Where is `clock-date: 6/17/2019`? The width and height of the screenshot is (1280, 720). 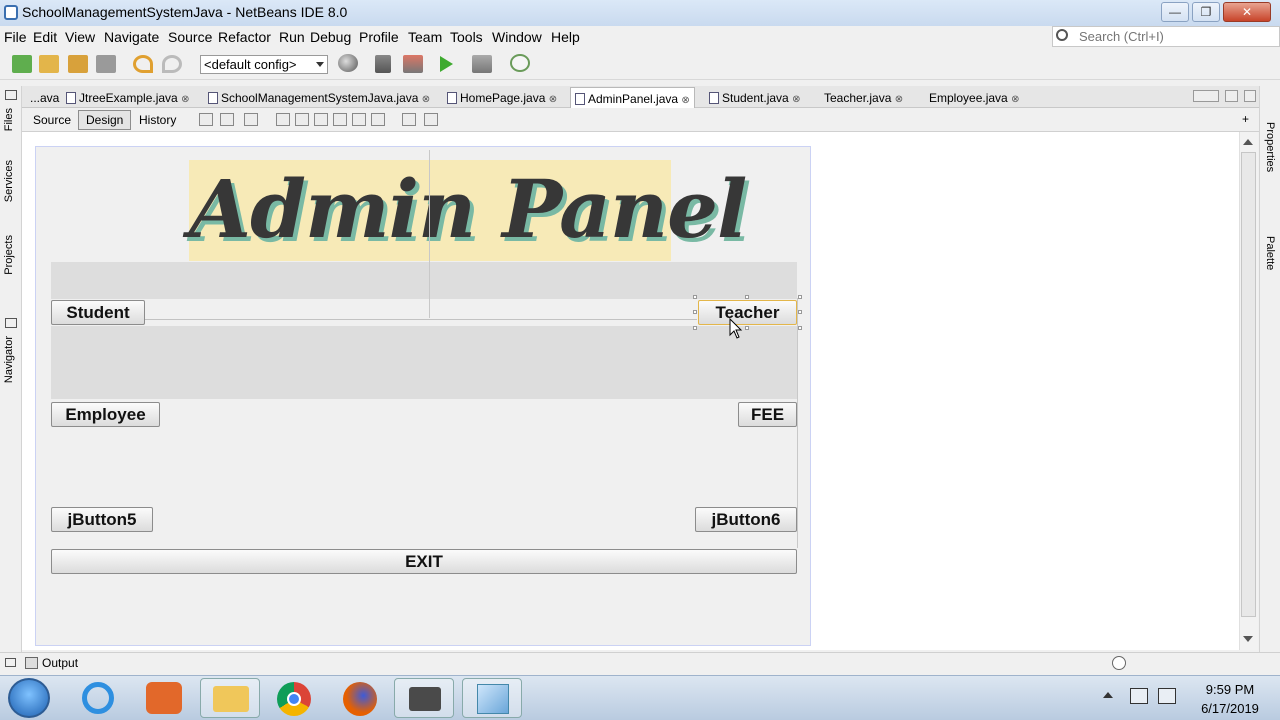
clock-date: 6/17/2019 is located at coordinates (1230, 708).